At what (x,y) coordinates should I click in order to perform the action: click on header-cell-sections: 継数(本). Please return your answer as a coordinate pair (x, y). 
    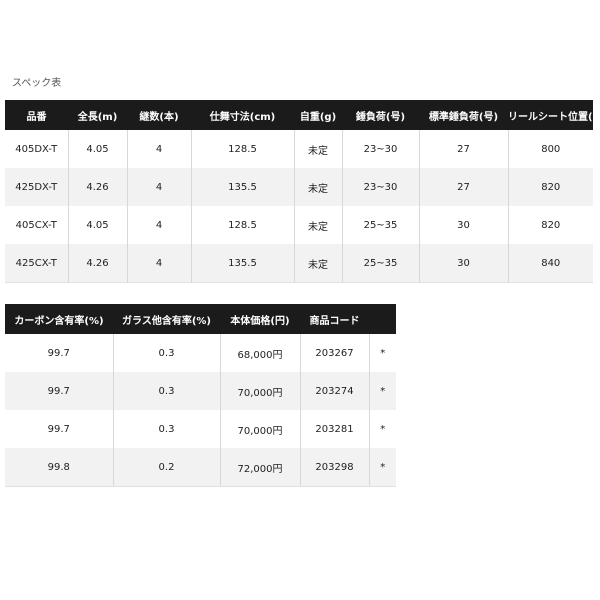
    Looking at the image, I should click on (159, 115).